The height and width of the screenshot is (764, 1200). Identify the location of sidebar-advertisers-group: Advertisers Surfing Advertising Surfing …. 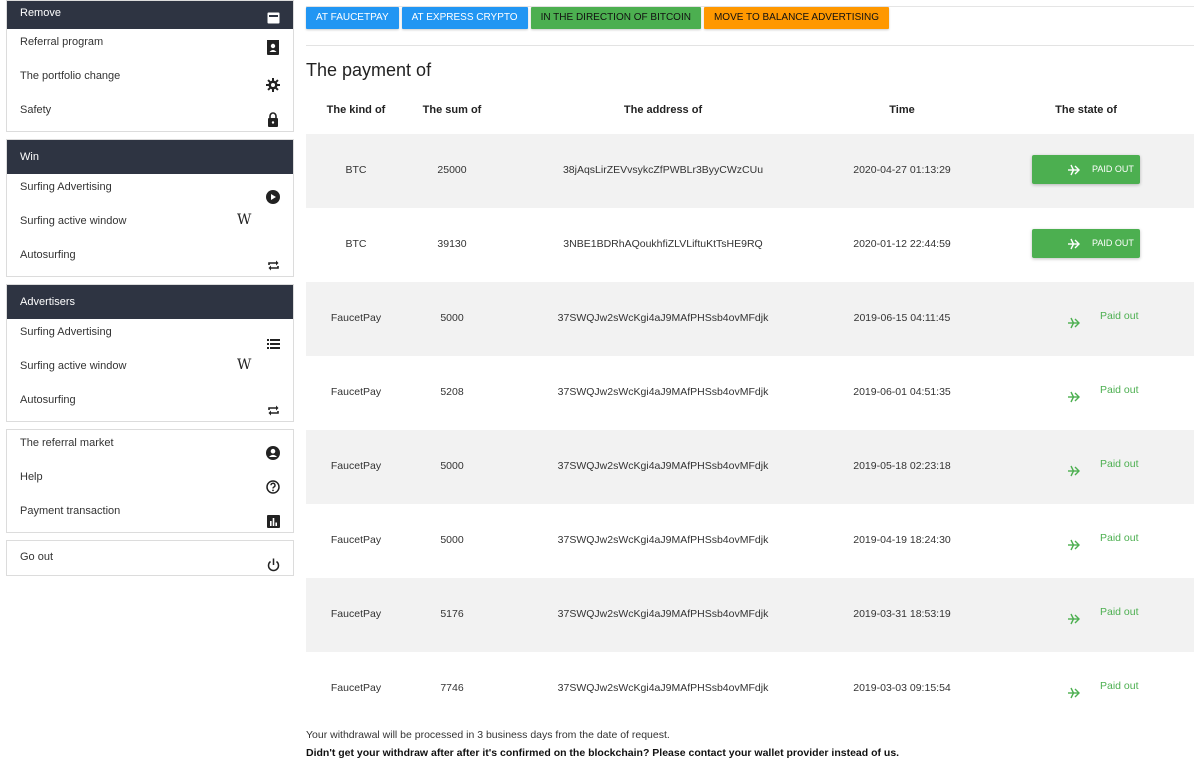
(150, 353).